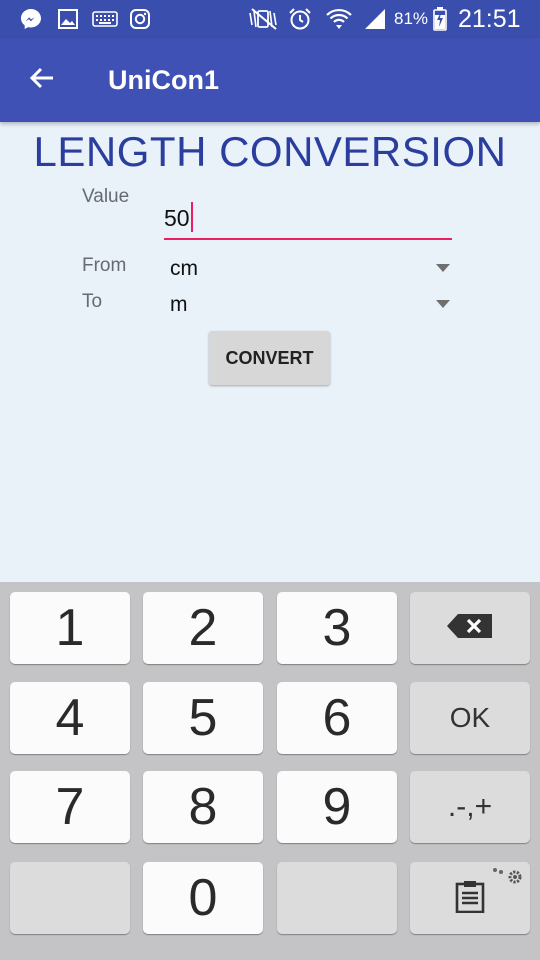 This screenshot has width=540, height=960. Describe the element at coordinates (270, 151) in the screenshot. I see `page-heading: LENGTH CONVERSION` at that location.